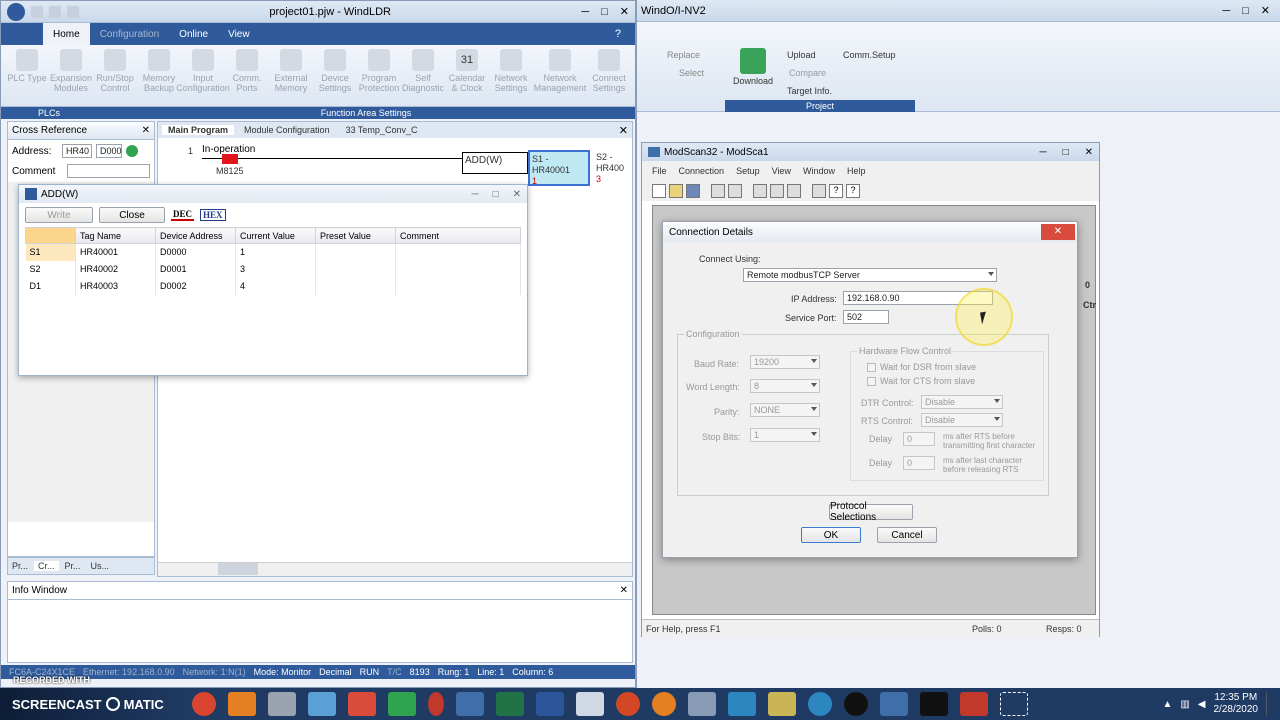 Image resolution: width=1280 pixels, height=720 pixels. I want to click on connect-icon, so click(718, 191).